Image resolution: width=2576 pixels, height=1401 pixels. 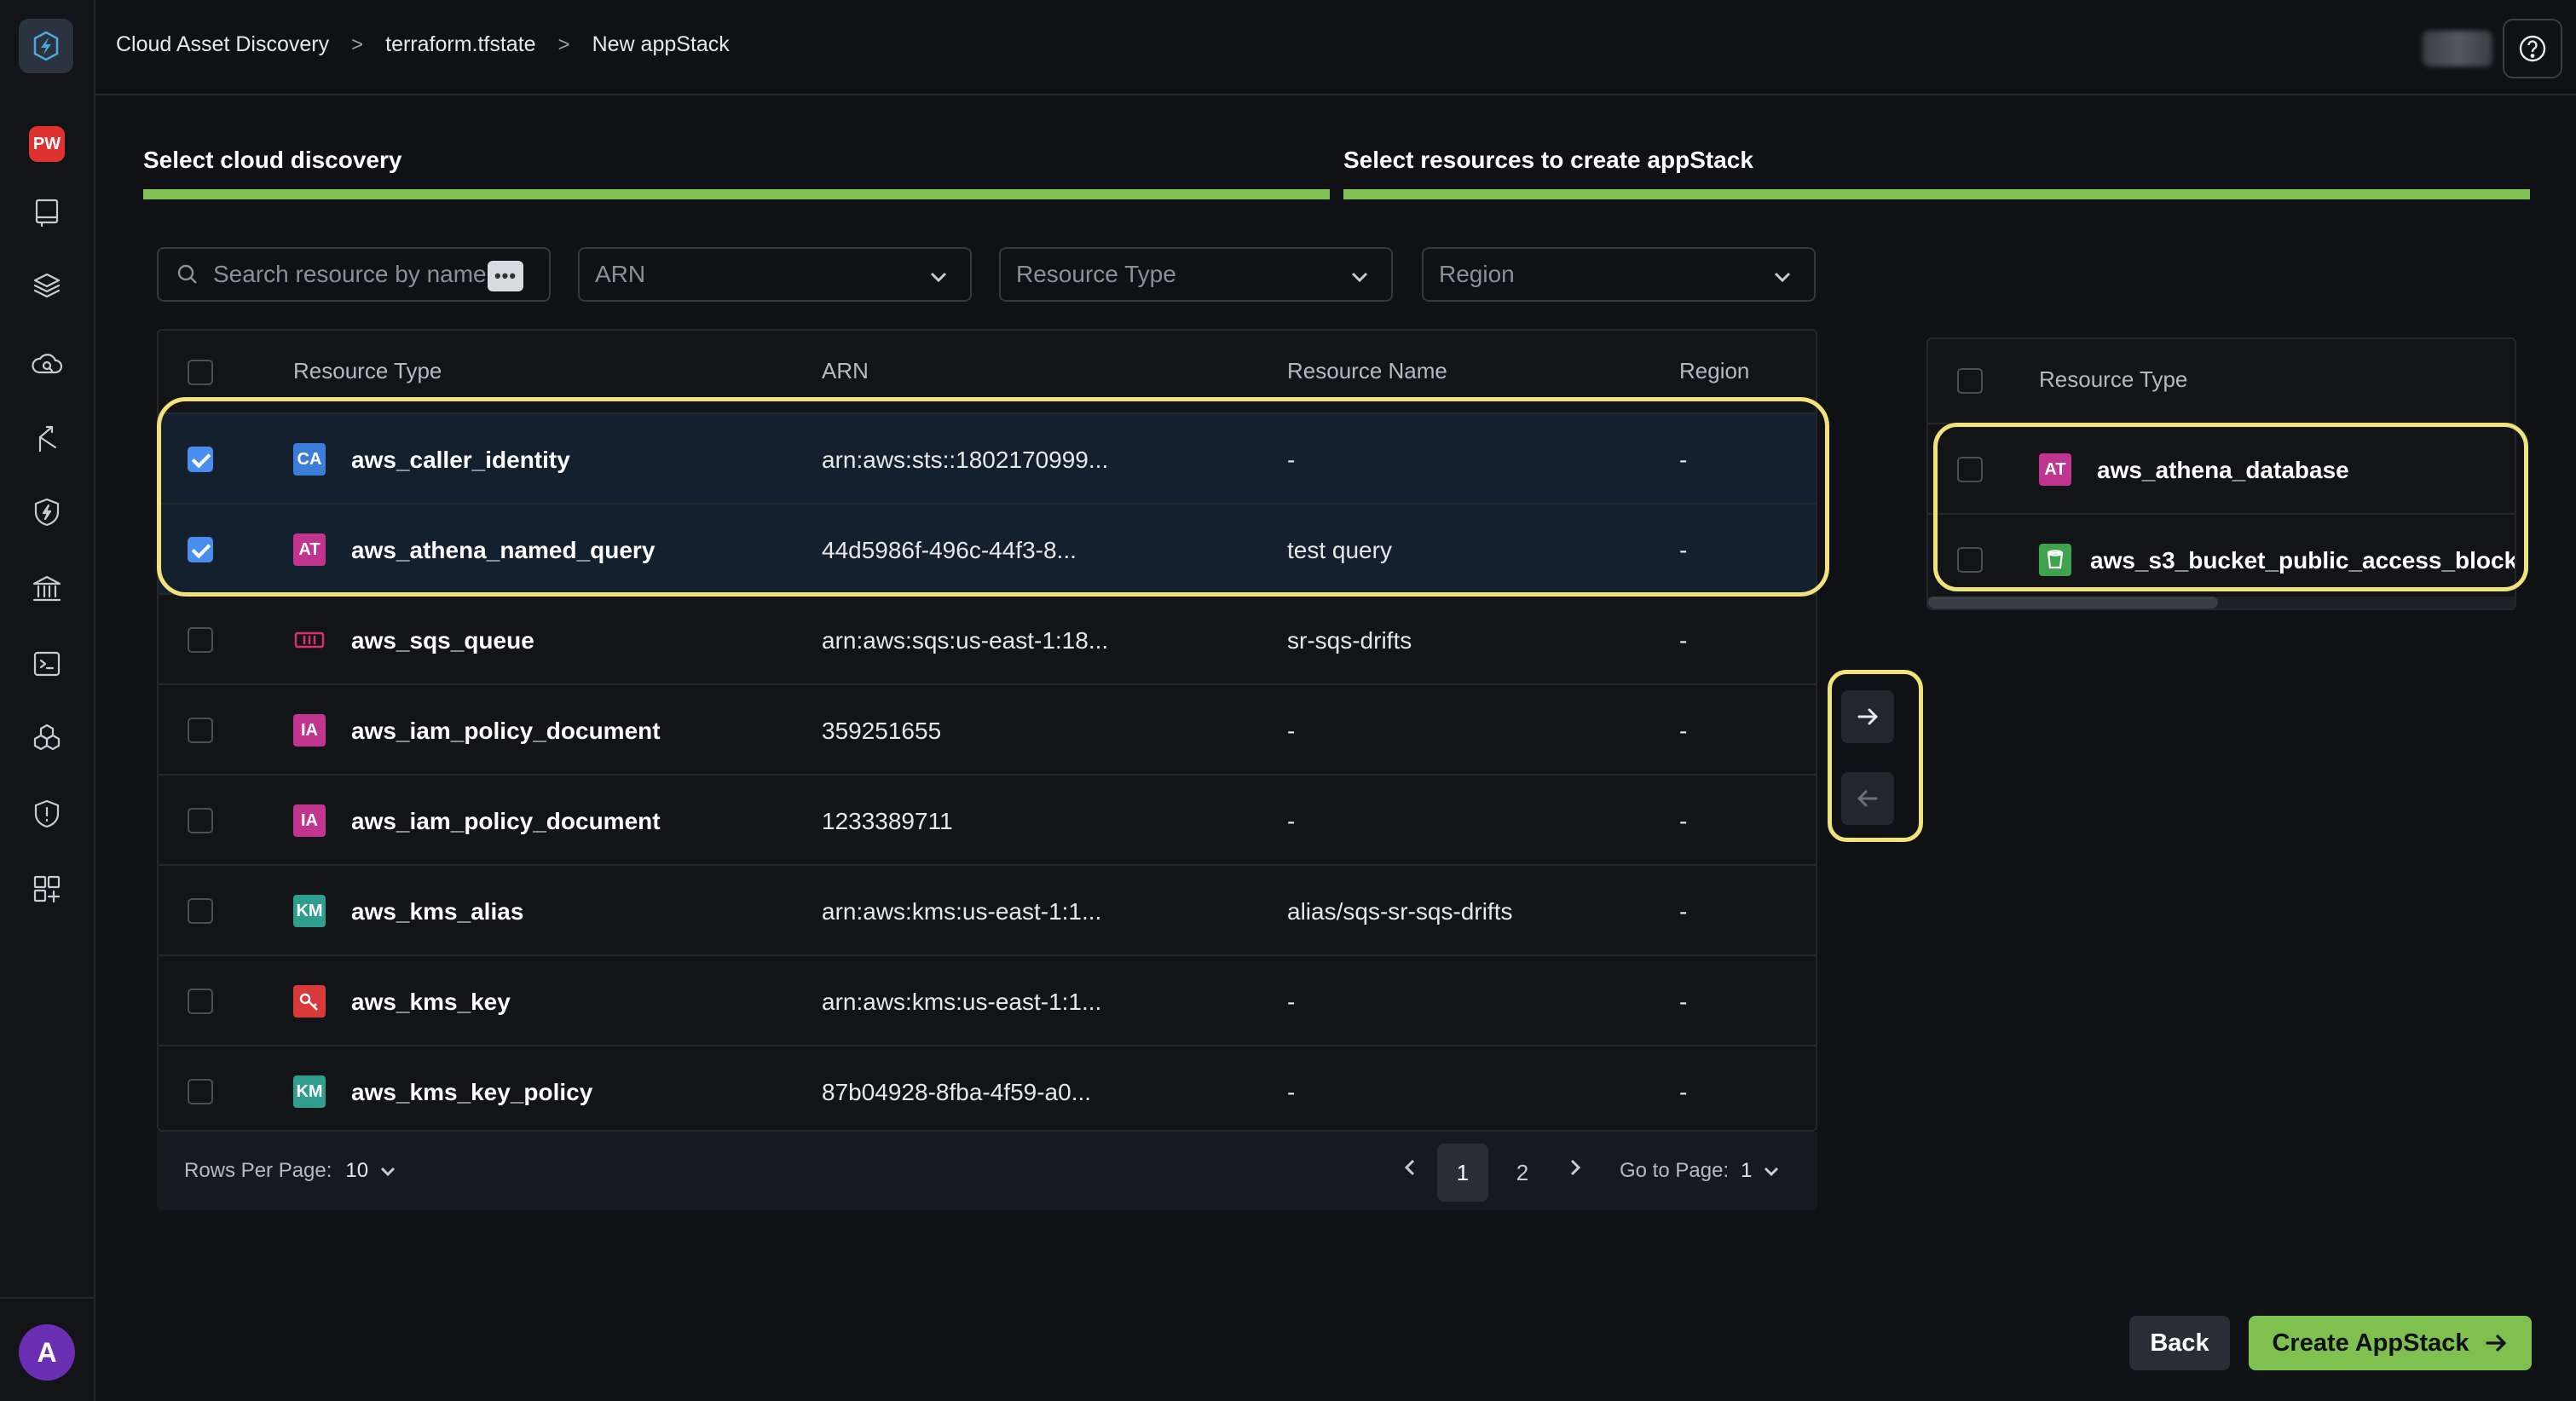 I want to click on layers-icon, so click(x=46, y=285).